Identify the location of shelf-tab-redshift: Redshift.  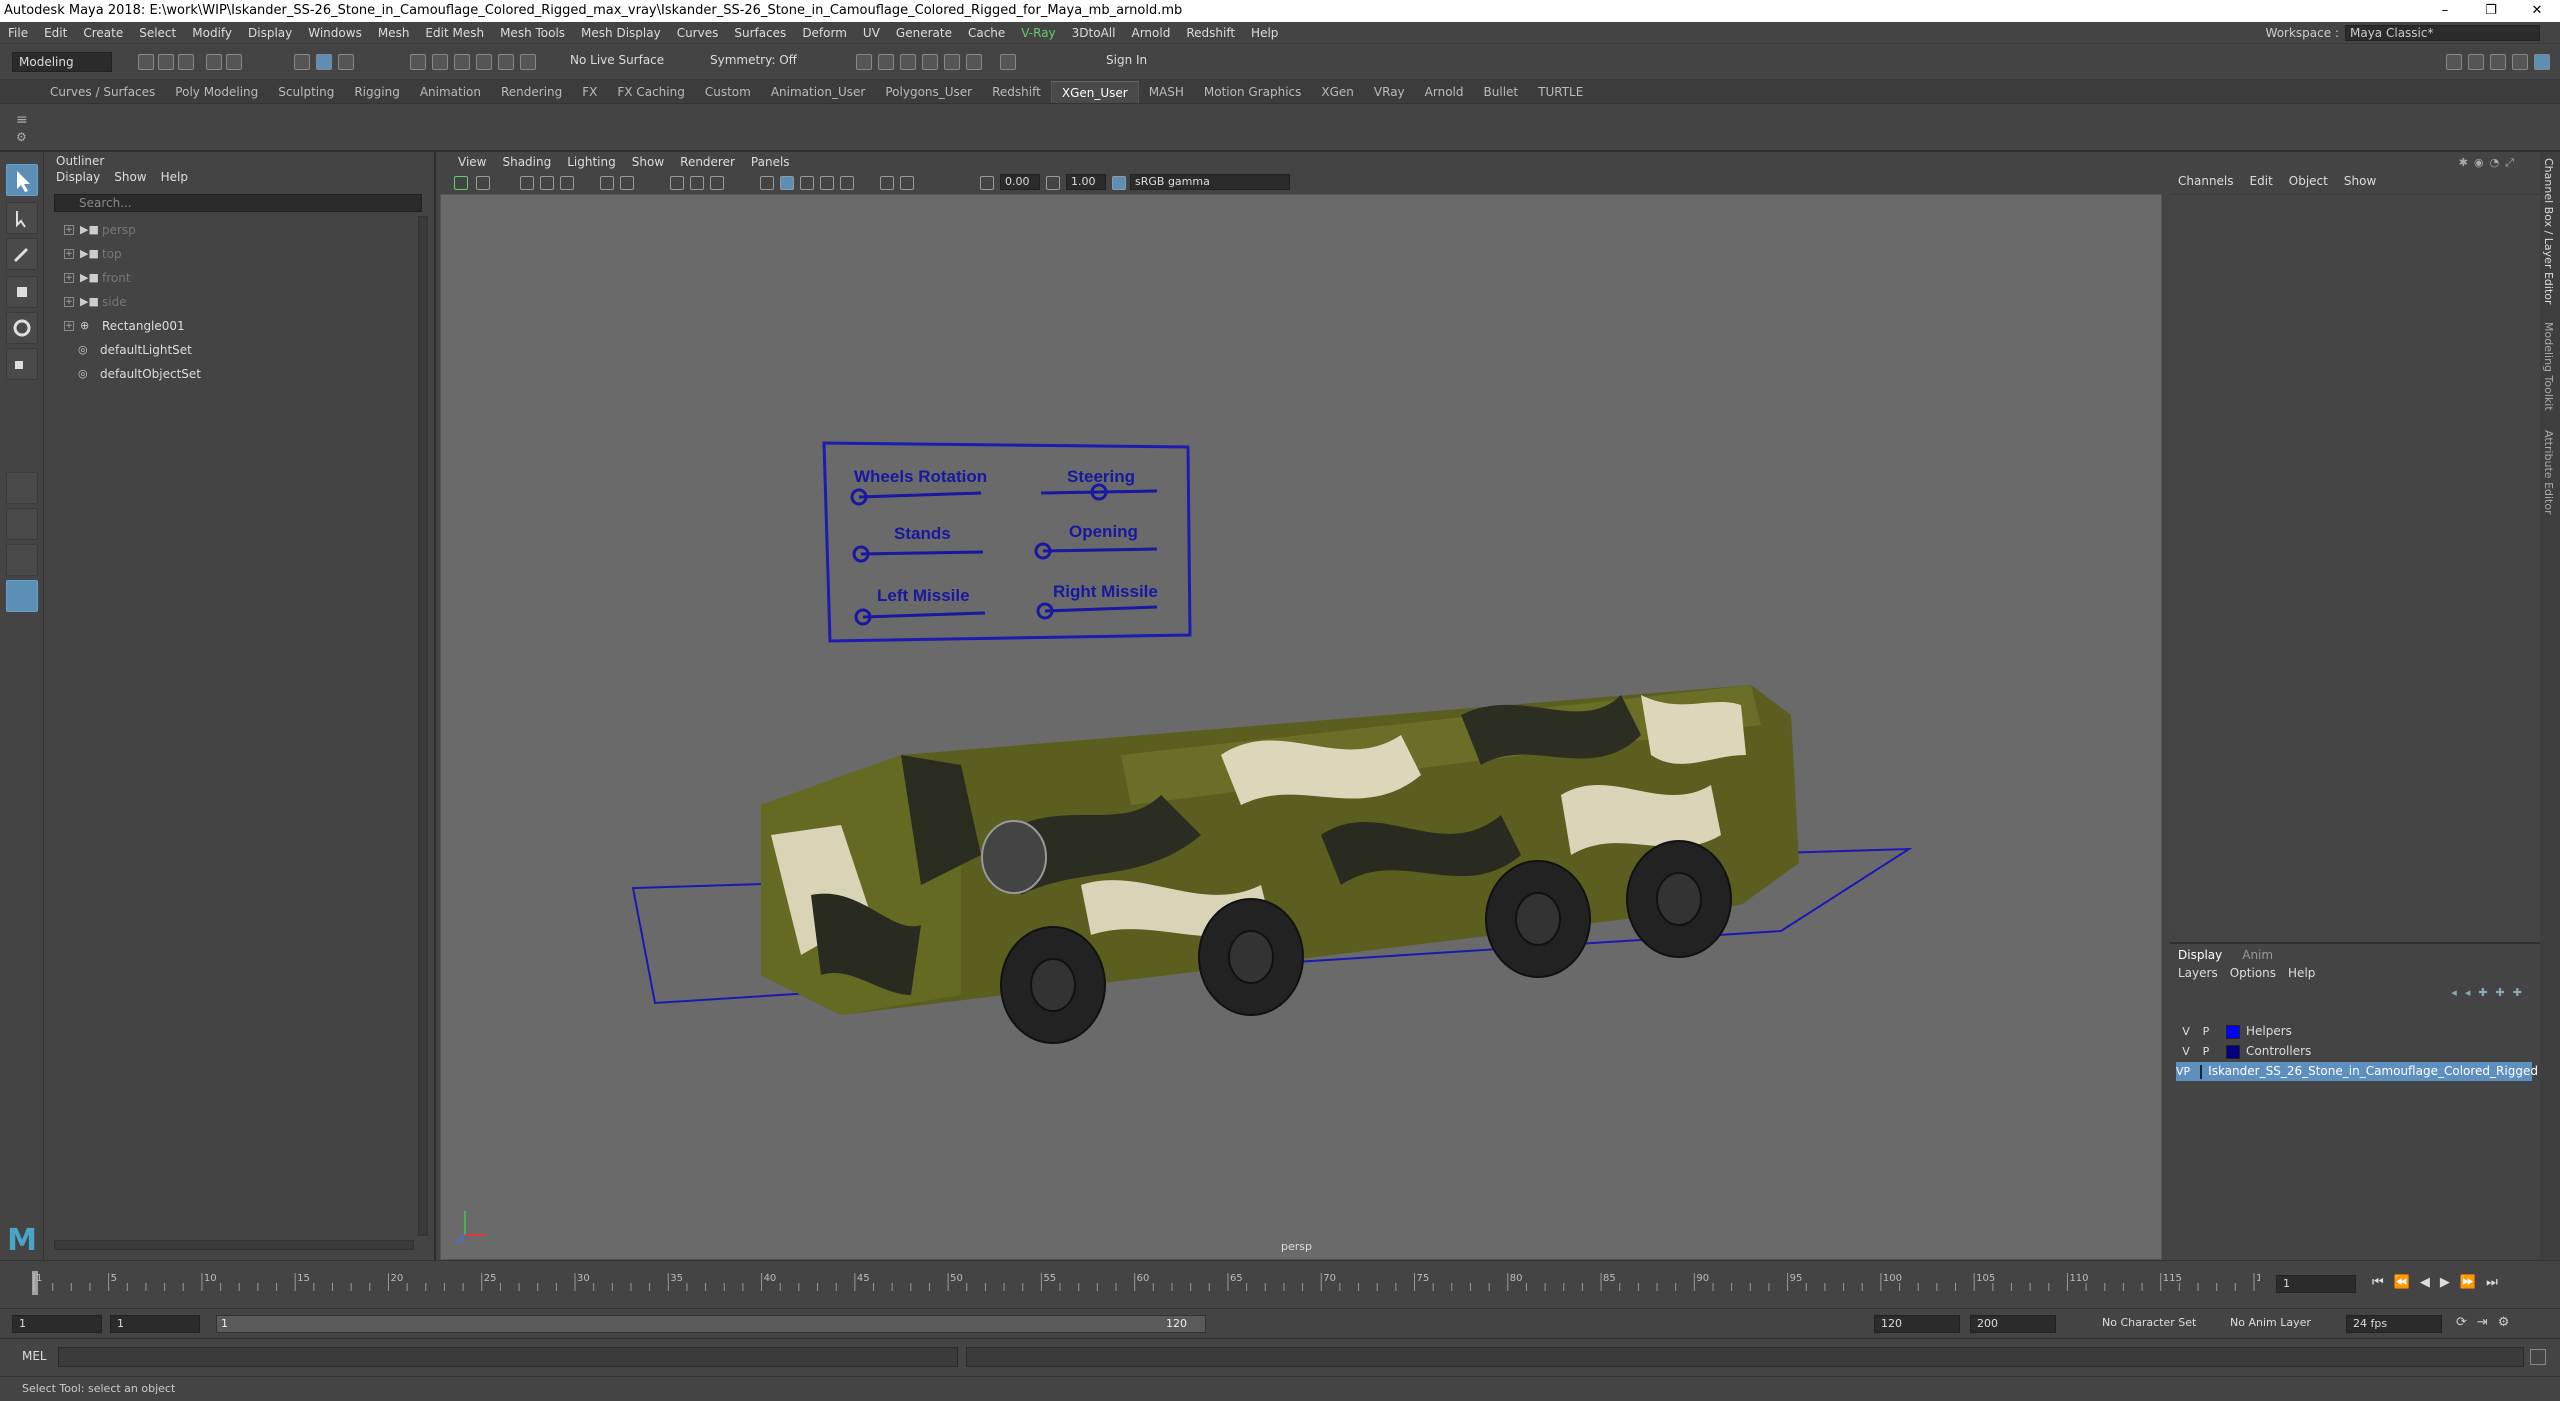
(1016, 92).